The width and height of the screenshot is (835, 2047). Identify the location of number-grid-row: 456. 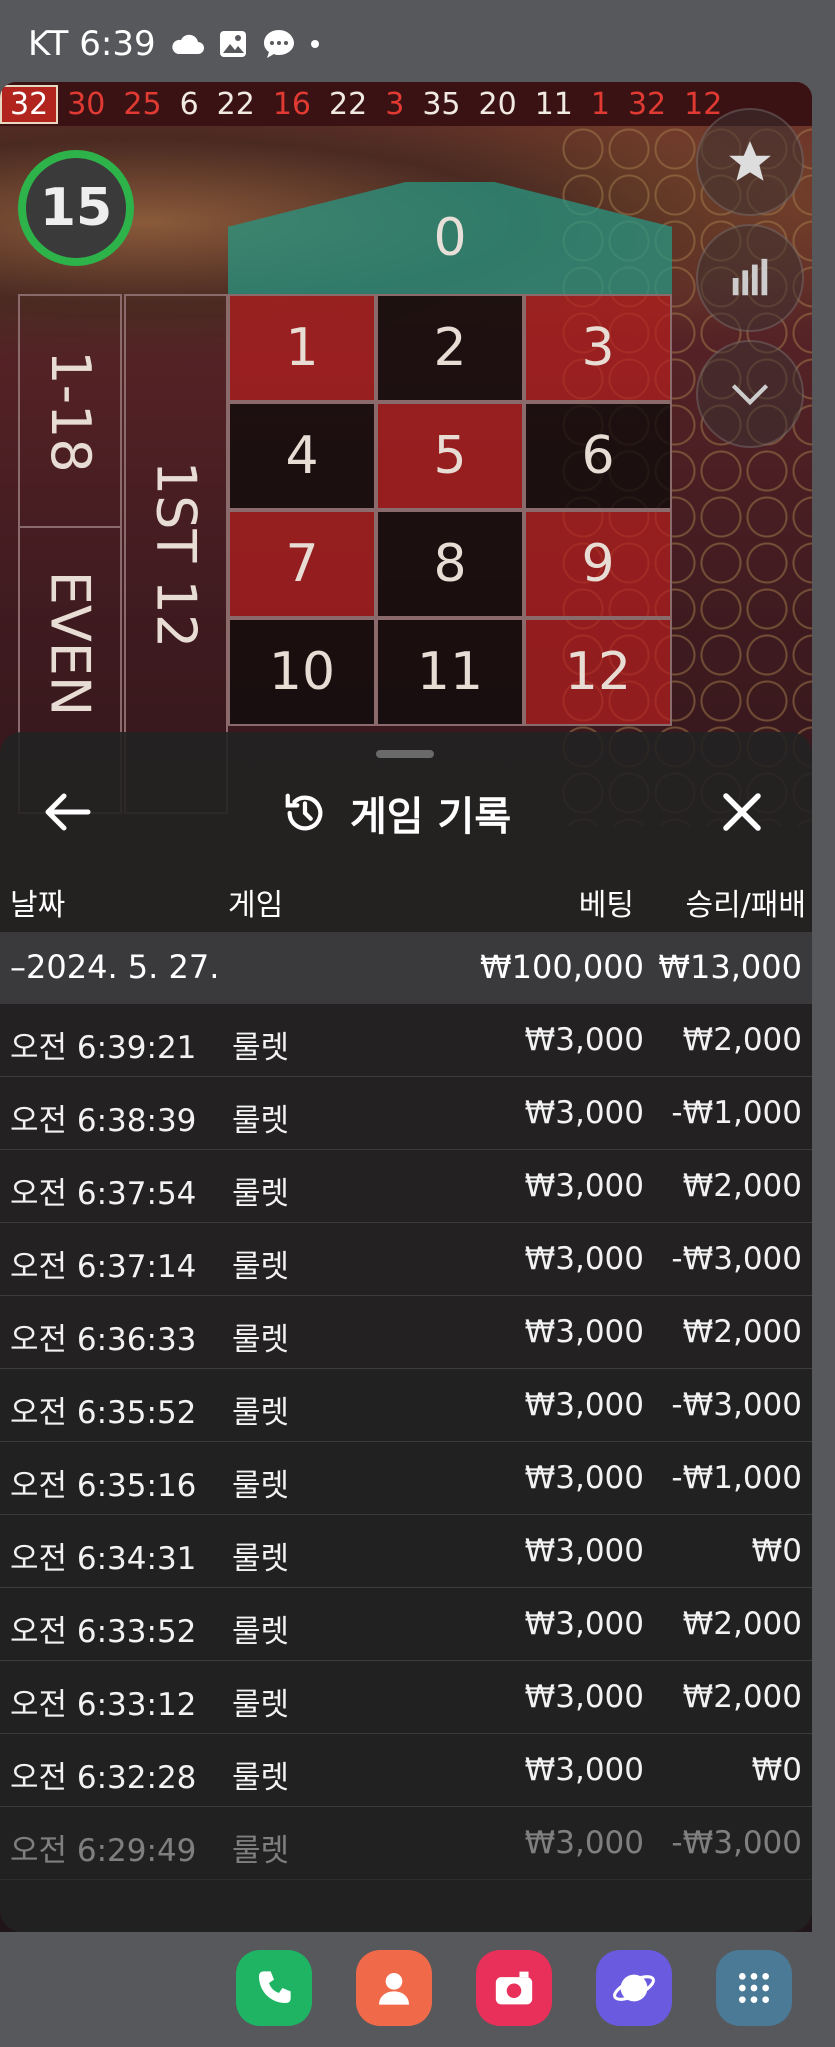
(450, 456).